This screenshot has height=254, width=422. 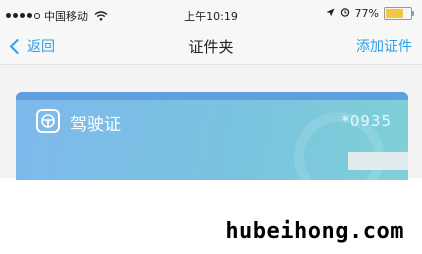 I want to click on card-top-strip, so click(x=212, y=96).